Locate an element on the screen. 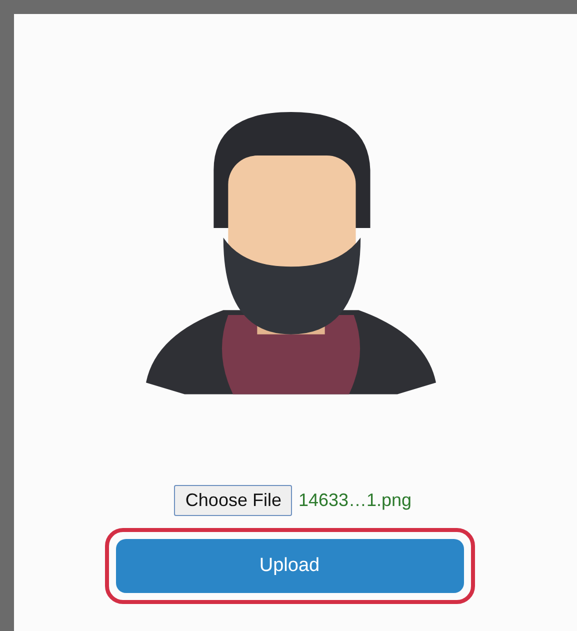  upload-button: Upload is located at coordinates (290, 566).